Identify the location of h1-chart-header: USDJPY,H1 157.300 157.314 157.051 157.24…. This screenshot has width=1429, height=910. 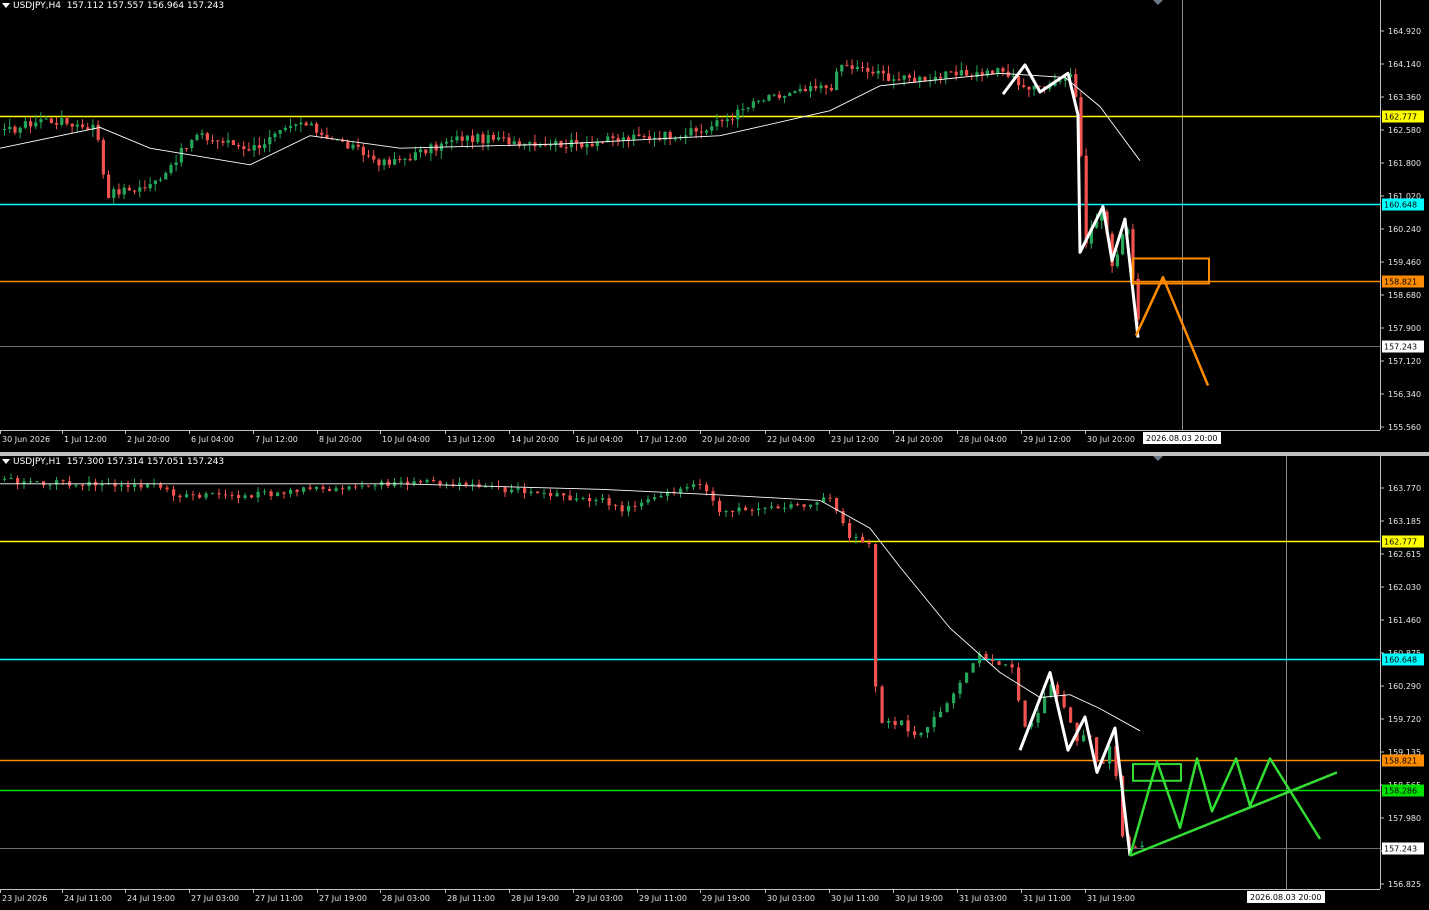
(113, 462).